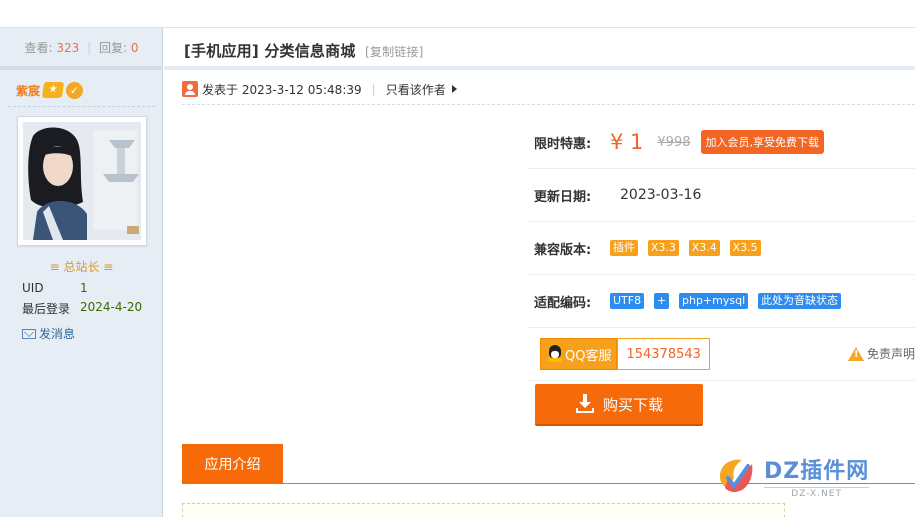 The image size is (915, 517). Describe the element at coordinates (891, 354) in the screenshot. I see `disclaimer-label: 免责声明` at that location.